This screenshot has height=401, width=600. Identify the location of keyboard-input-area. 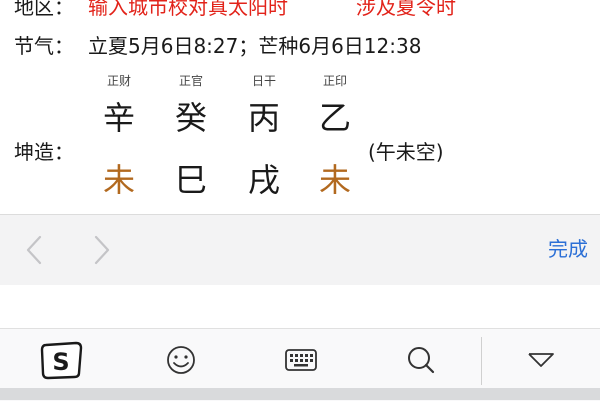
(300, 306).